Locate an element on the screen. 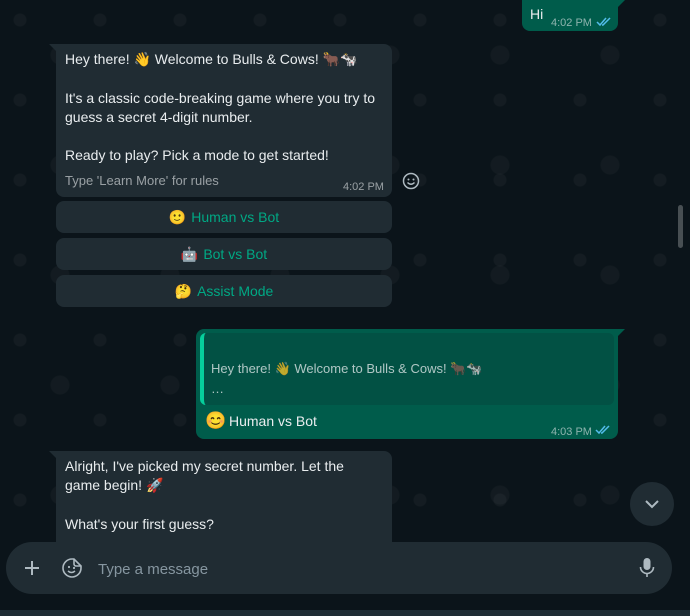  welcome-greeting: Hey there! 👋 Welcome to Bulls & Cows! 🐂🐄 is located at coordinates (211, 59).